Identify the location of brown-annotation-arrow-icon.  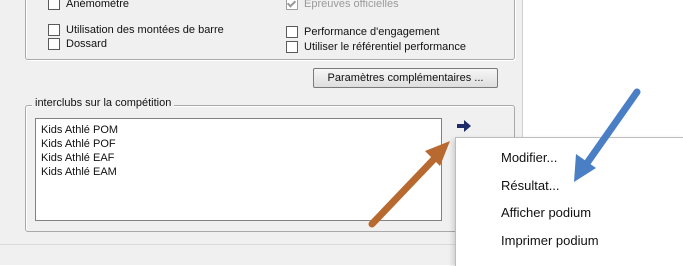
(409, 184).